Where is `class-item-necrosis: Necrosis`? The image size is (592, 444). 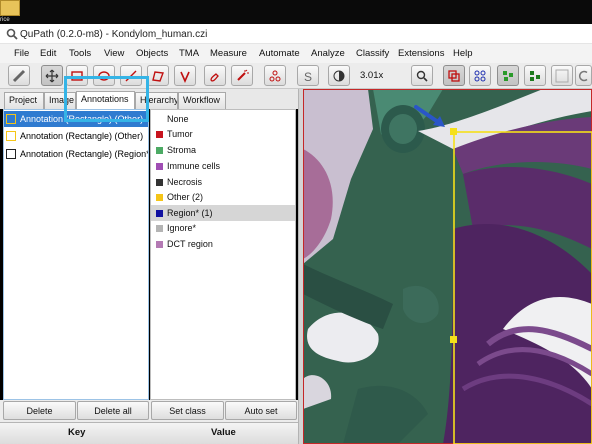
class-item-necrosis: Necrosis is located at coordinates (223, 182).